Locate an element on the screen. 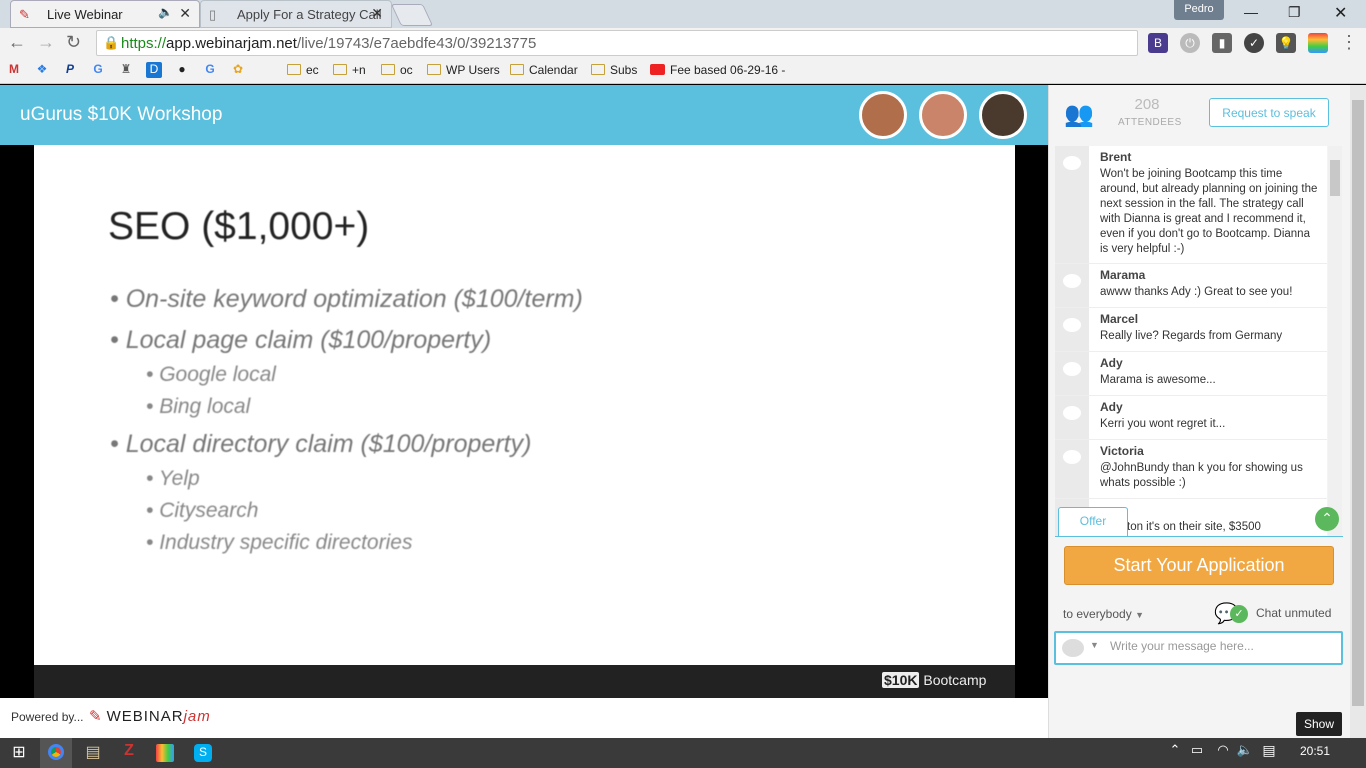  bookmark-fee-based: Fee based 06-29-16 - is located at coordinates (717, 70).